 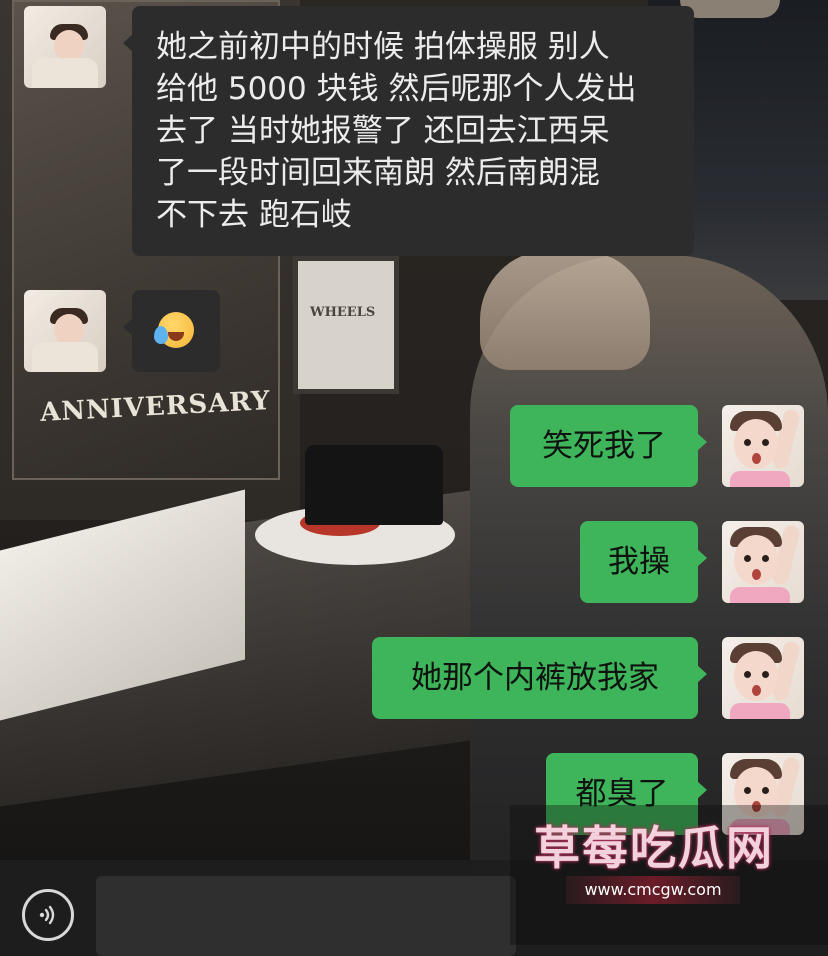 I want to click on outgoing-message: 她那个内裤放我家, so click(x=539, y=678).